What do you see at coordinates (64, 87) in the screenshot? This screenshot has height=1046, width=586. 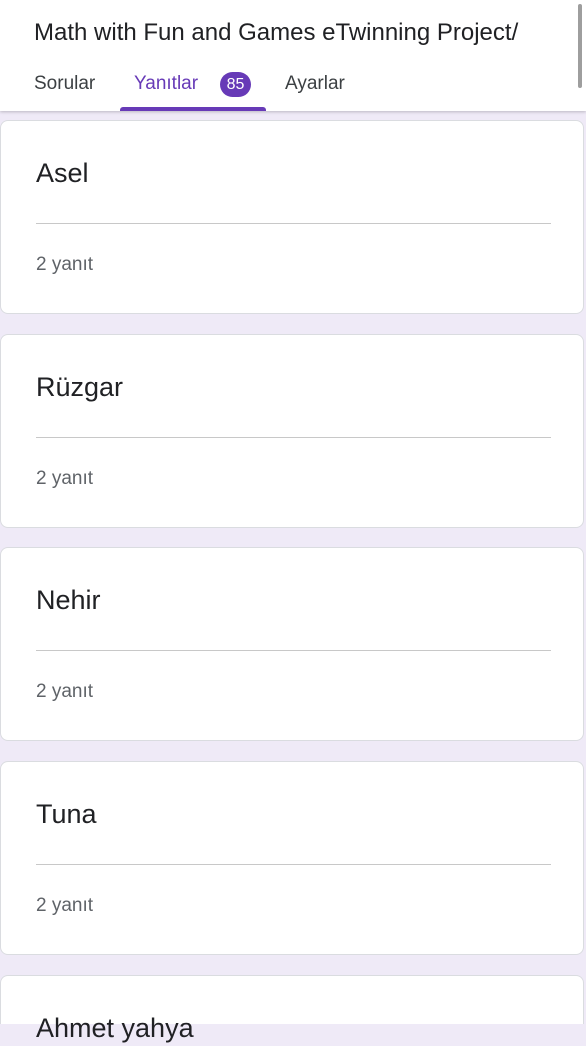 I see `tab-questions: Sorular` at bounding box center [64, 87].